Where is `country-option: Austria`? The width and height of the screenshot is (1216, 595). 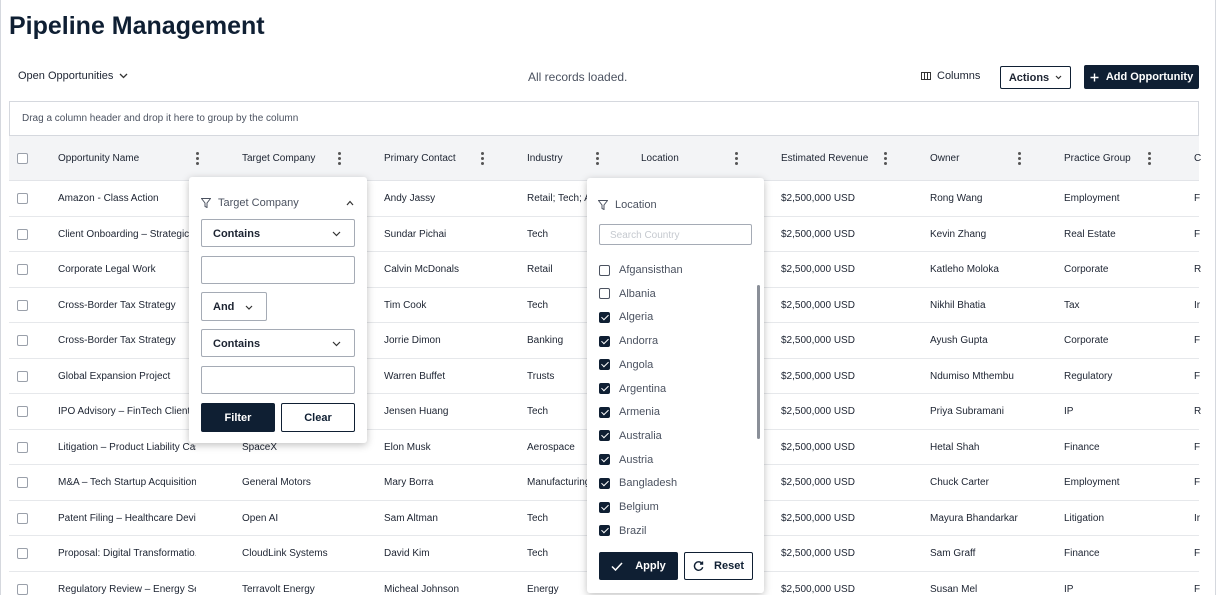
country-option: Austria is located at coordinates (626, 460).